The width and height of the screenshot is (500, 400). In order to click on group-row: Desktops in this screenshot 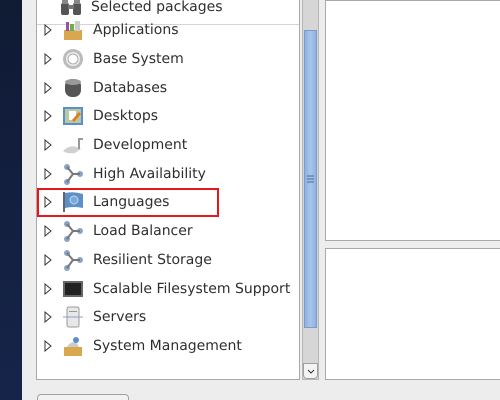, I will do `click(168, 116)`.